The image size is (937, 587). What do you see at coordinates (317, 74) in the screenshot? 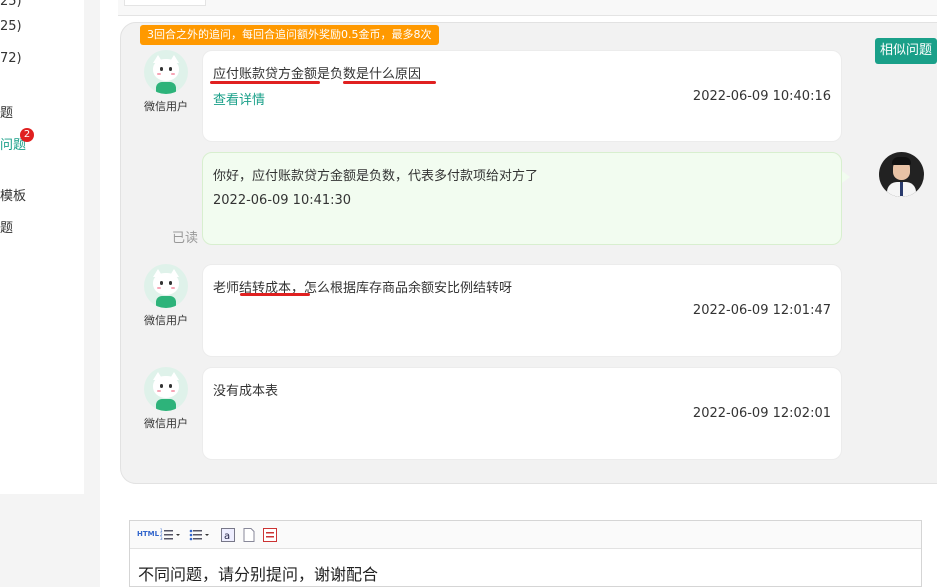
I see `message-text: 应付账款贷方金额是负数是什么原因` at bounding box center [317, 74].